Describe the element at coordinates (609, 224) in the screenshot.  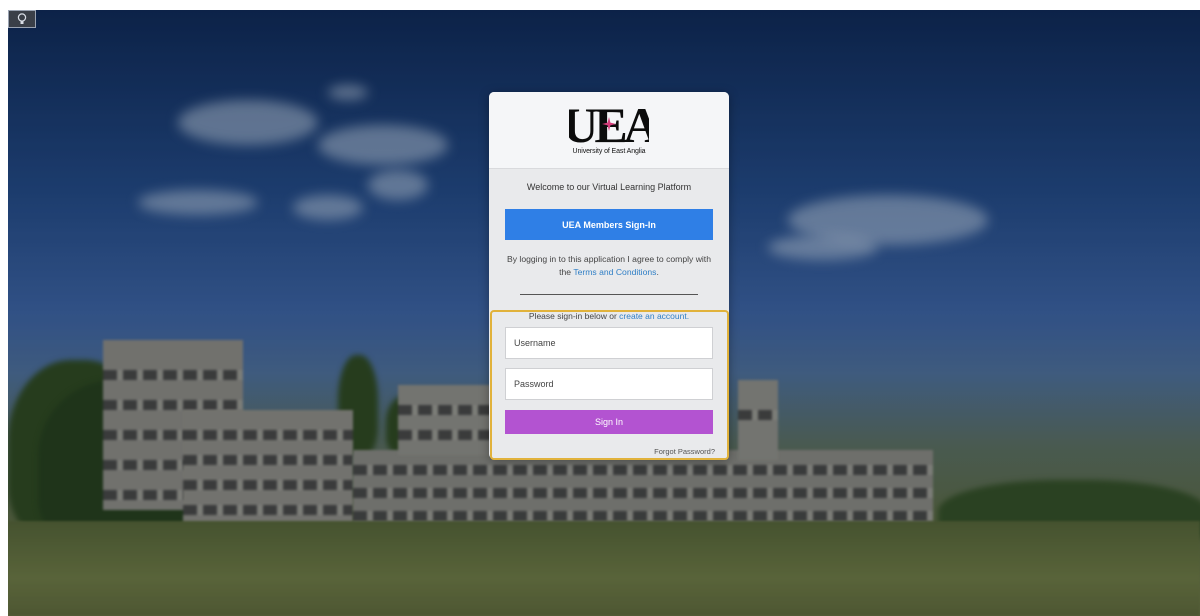
I see `uea-members-signin-button: UEA Members Sign-In` at that location.